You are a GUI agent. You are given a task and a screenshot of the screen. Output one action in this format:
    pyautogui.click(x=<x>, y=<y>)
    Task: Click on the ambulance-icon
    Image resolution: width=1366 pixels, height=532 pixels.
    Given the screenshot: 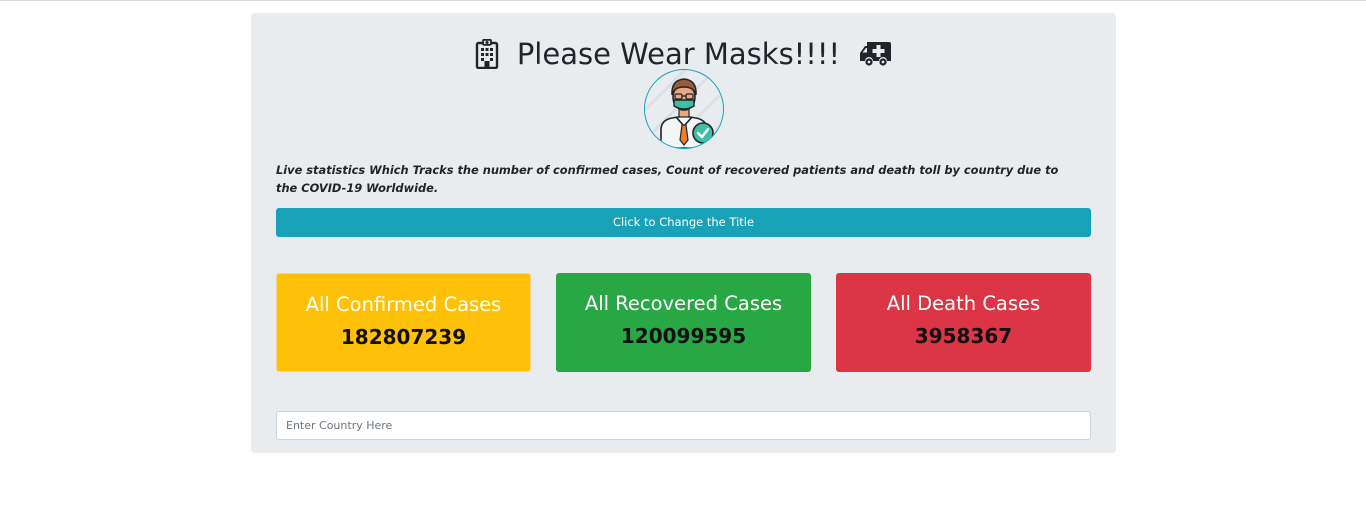 What is the action you would take?
    pyautogui.click(x=875, y=54)
    